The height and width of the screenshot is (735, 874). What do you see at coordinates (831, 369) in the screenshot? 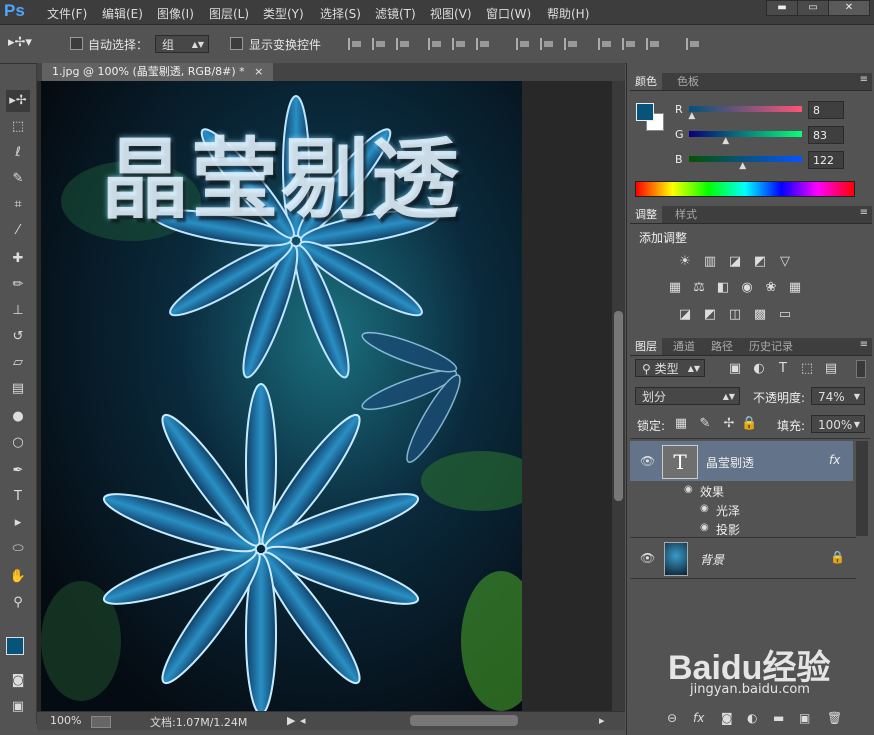
I see `filter-smart-object-icon: ▤` at bounding box center [831, 369].